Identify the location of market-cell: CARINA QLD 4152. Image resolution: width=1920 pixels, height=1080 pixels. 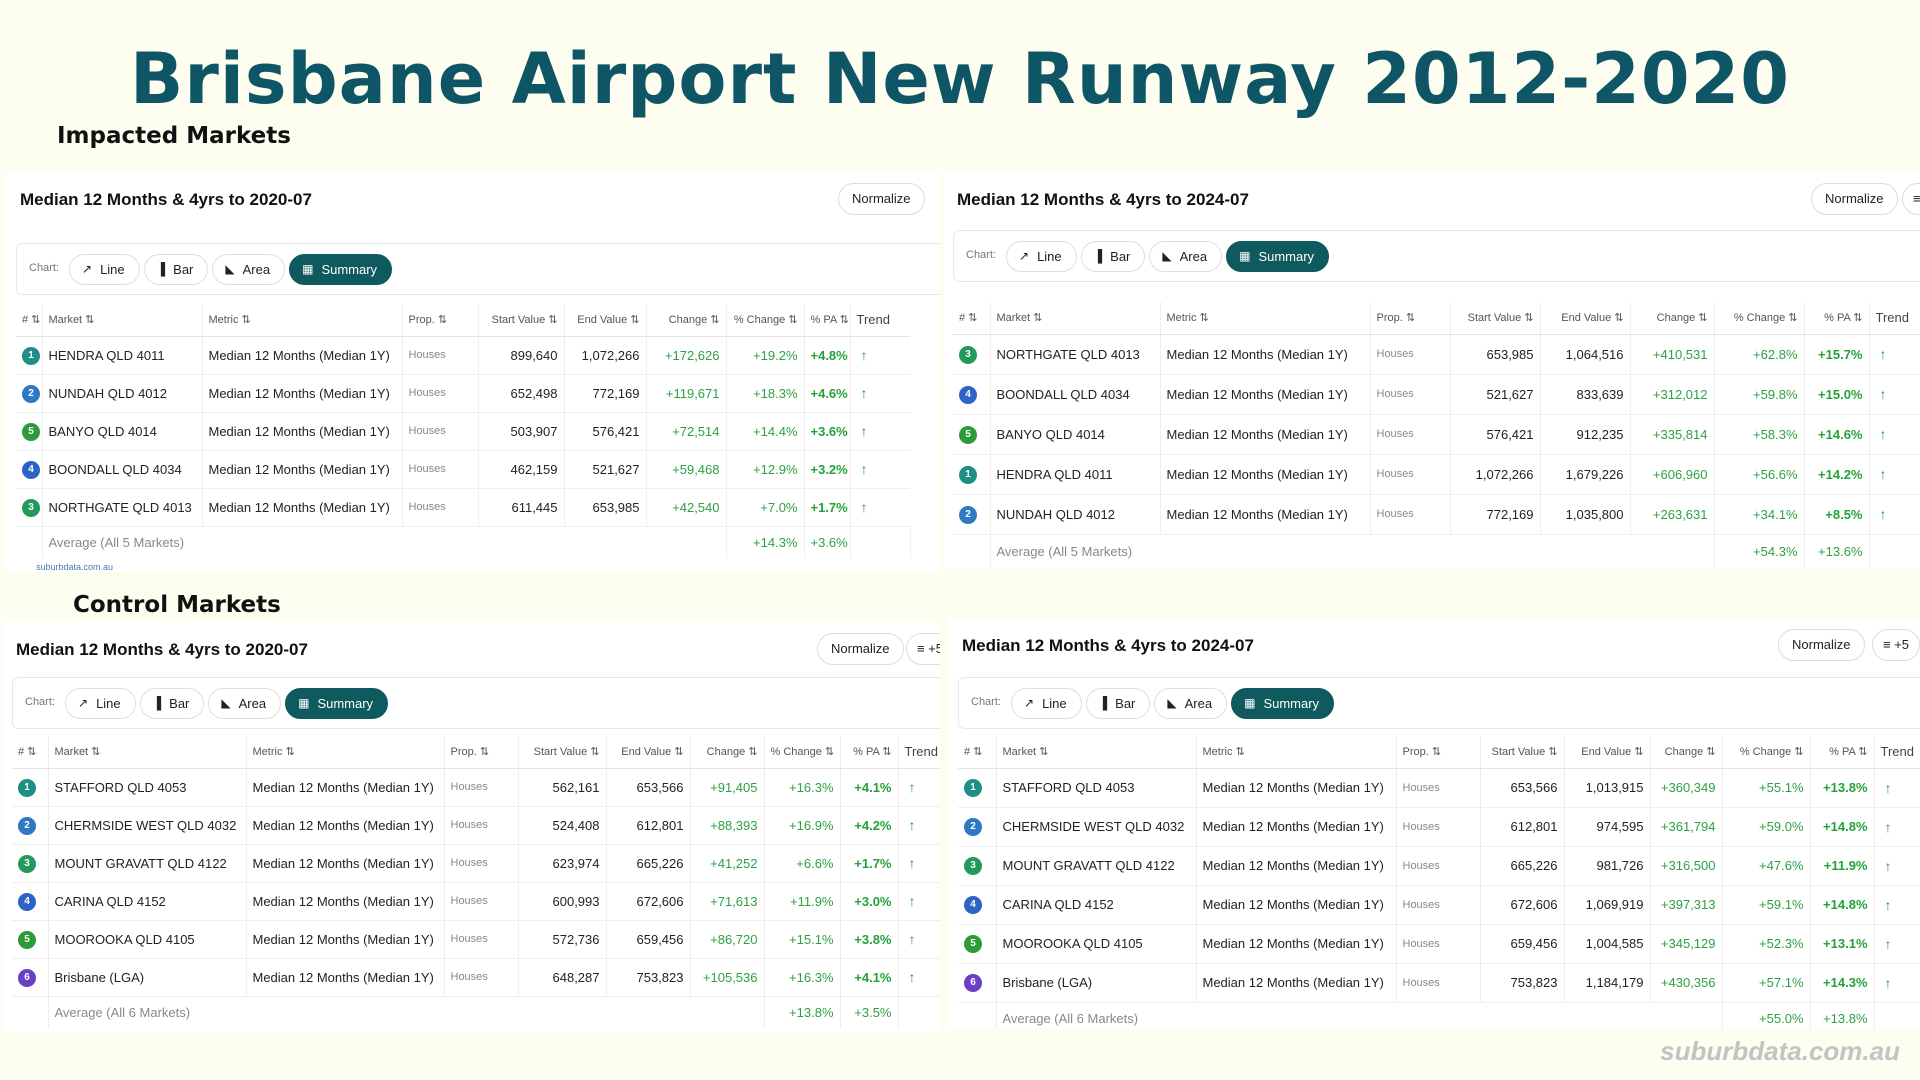
(147, 901).